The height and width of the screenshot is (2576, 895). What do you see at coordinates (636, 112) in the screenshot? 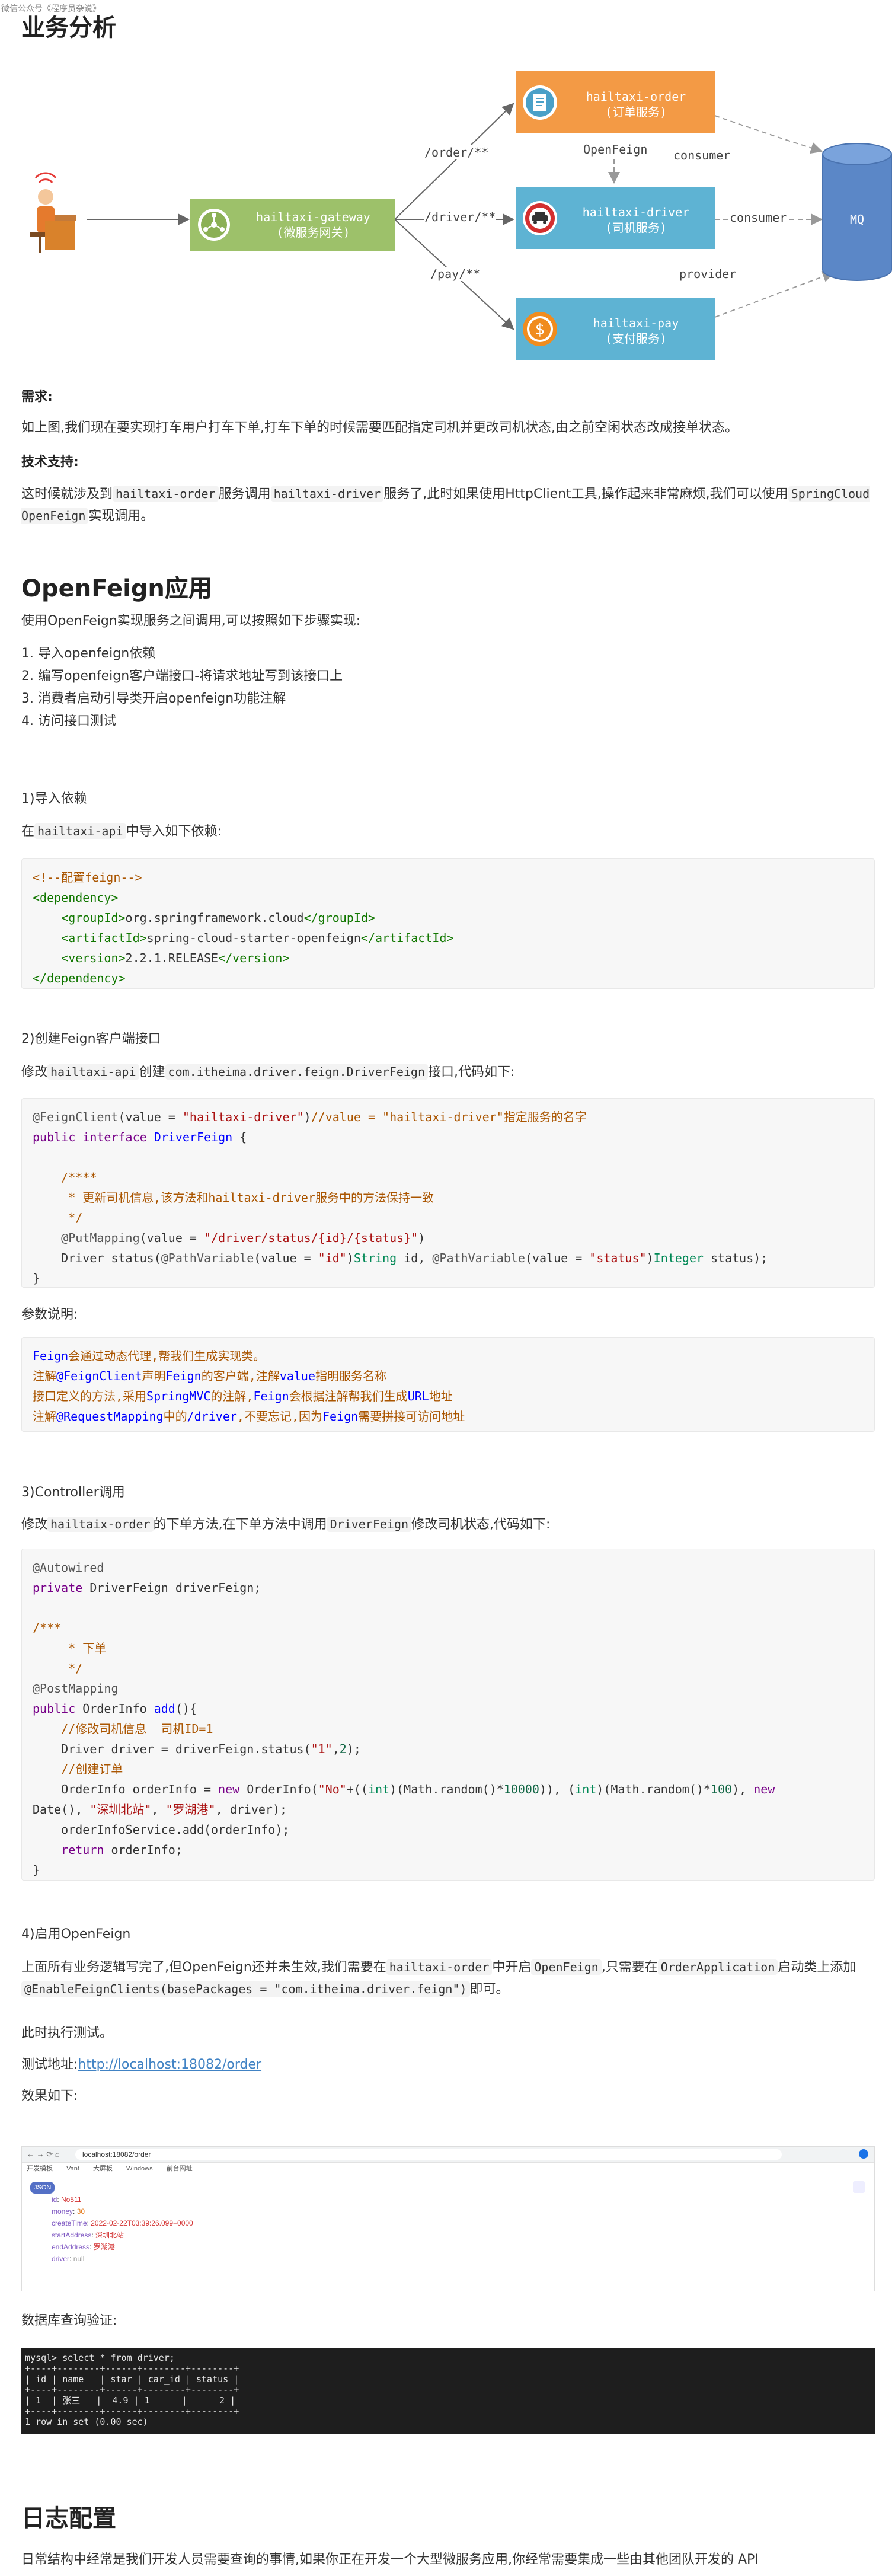
I see `order-service-sub: (订单服务)` at bounding box center [636, 112].